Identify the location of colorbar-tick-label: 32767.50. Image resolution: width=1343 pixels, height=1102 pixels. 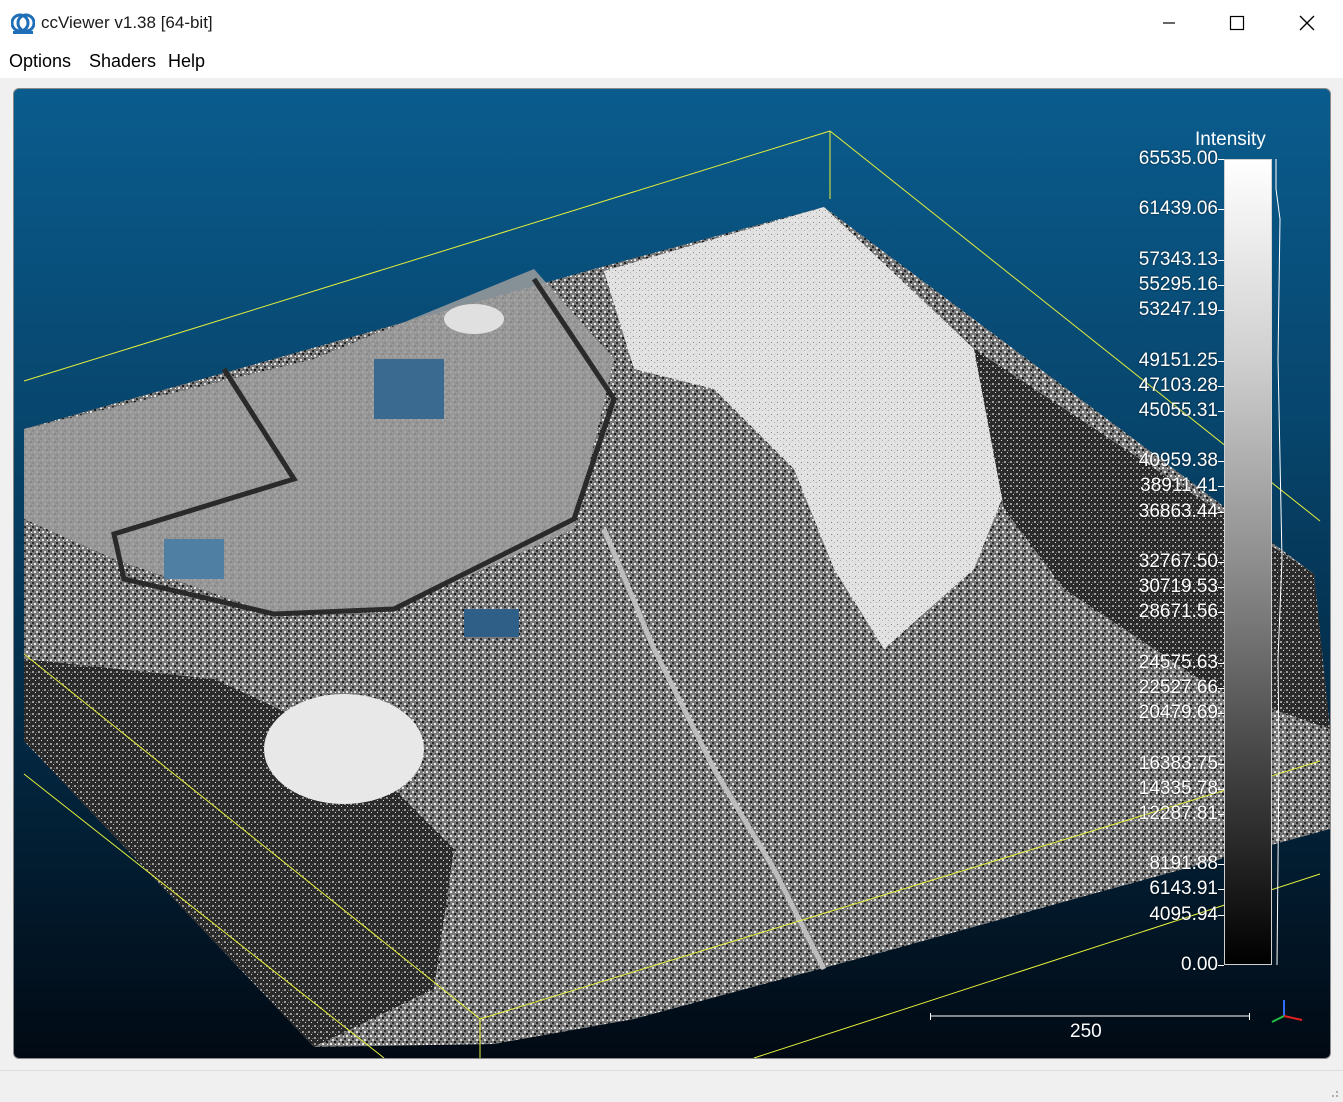
(1178, 561).